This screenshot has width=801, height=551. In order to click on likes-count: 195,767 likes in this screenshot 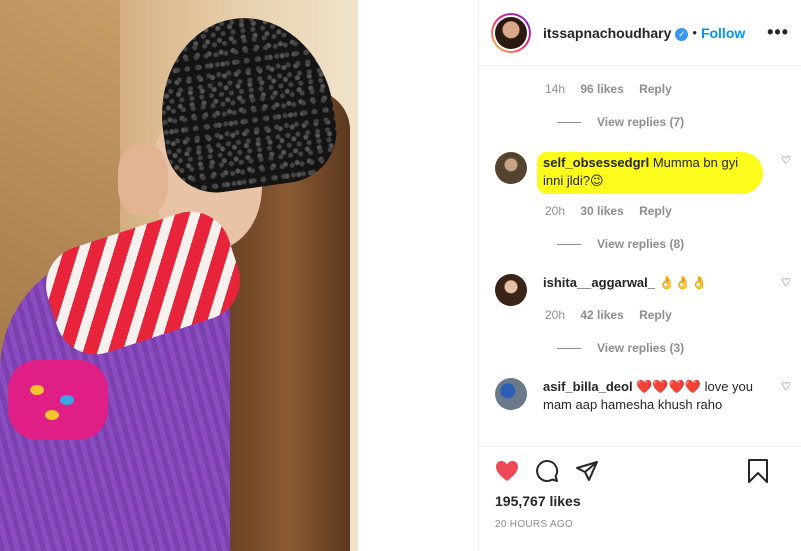, I will do `click(640, 501)`.